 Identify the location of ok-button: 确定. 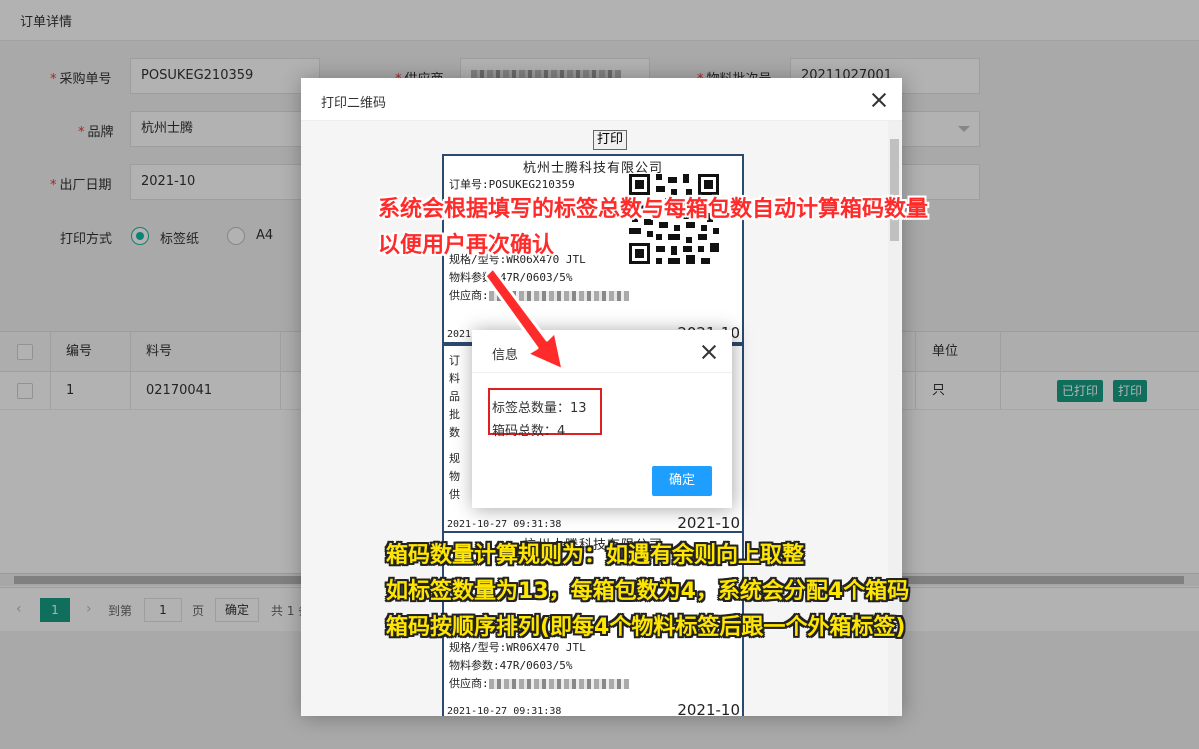
(682, 481).